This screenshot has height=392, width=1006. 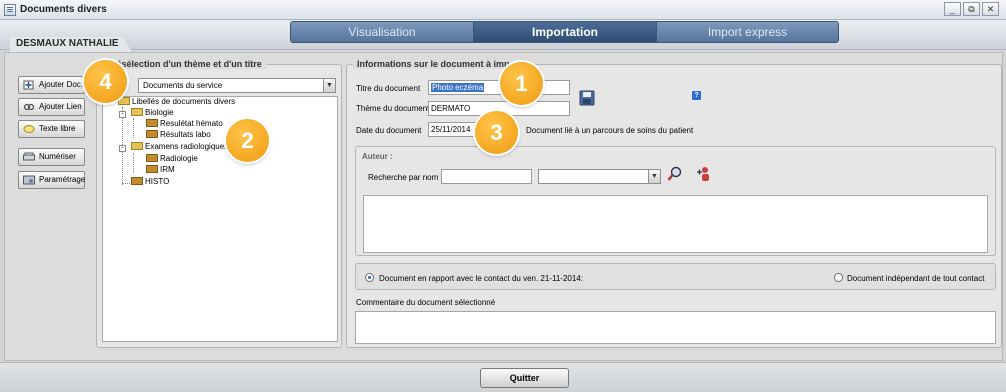 I want to click on patient-name: DESMAUX NATHALIE, so click(x=71, y=45).